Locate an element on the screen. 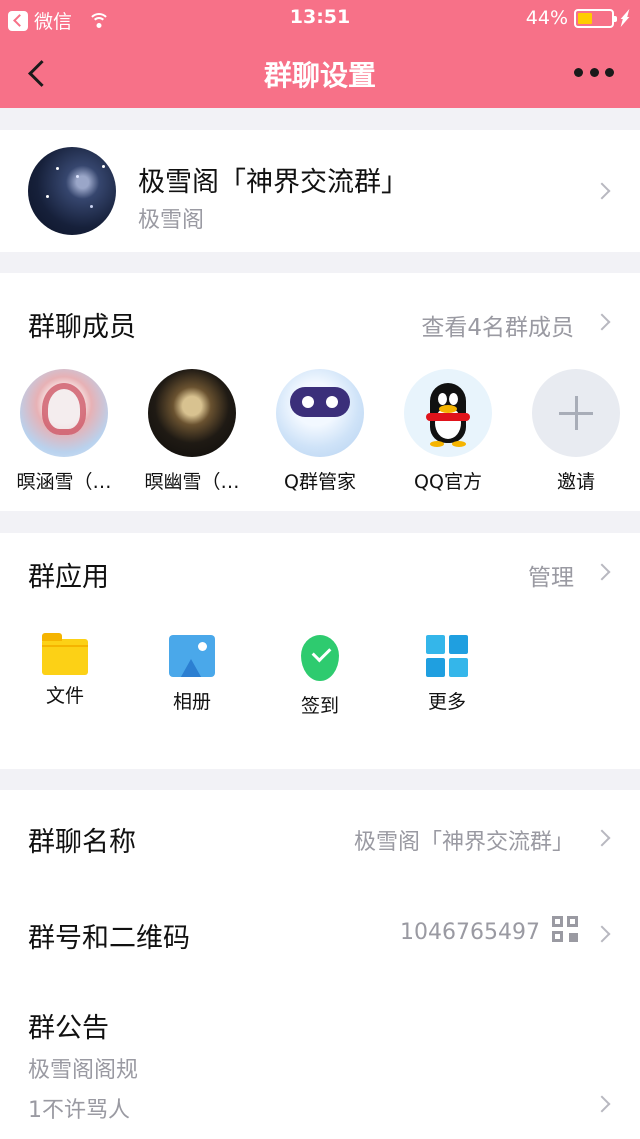 The height and width of the screenshot is (1139, 640). group-name-label: 群聊名称 is located at coordinates (82, 842).